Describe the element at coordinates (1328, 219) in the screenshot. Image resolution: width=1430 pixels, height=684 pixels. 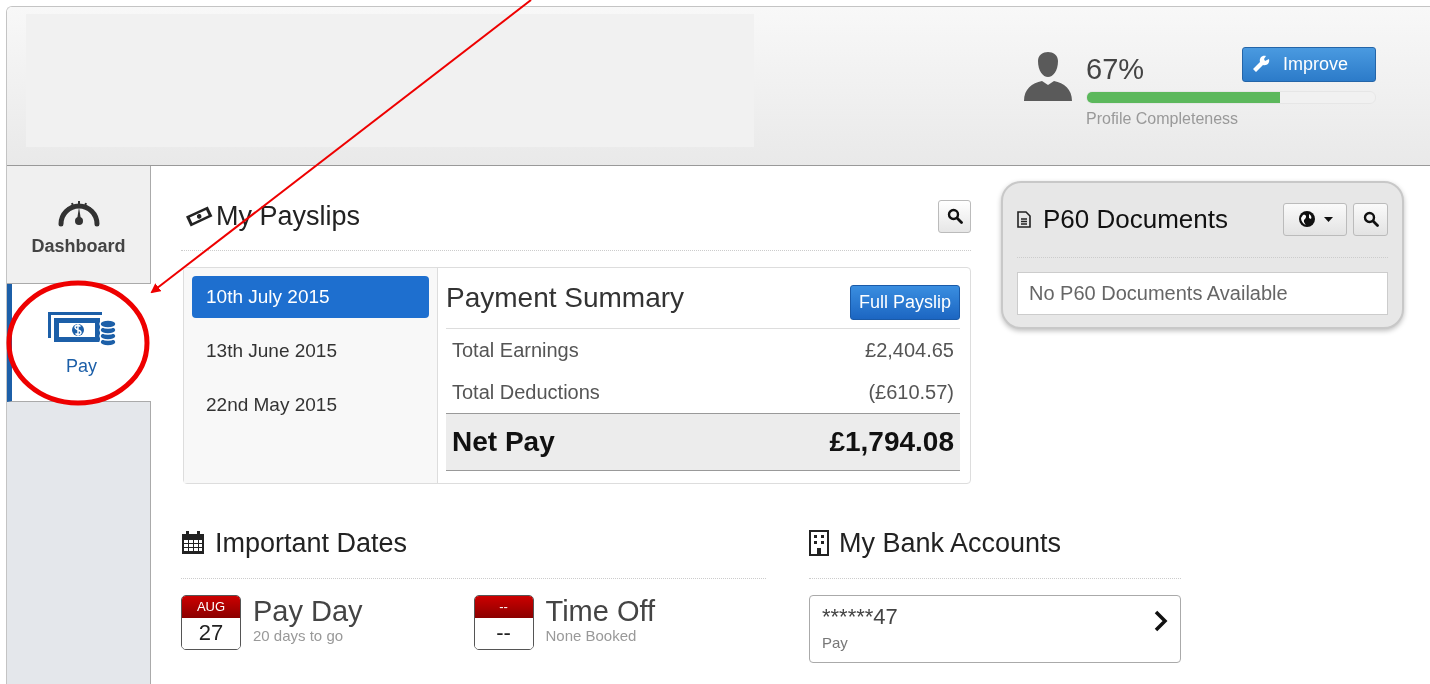
I see `caret-icon` at that location.